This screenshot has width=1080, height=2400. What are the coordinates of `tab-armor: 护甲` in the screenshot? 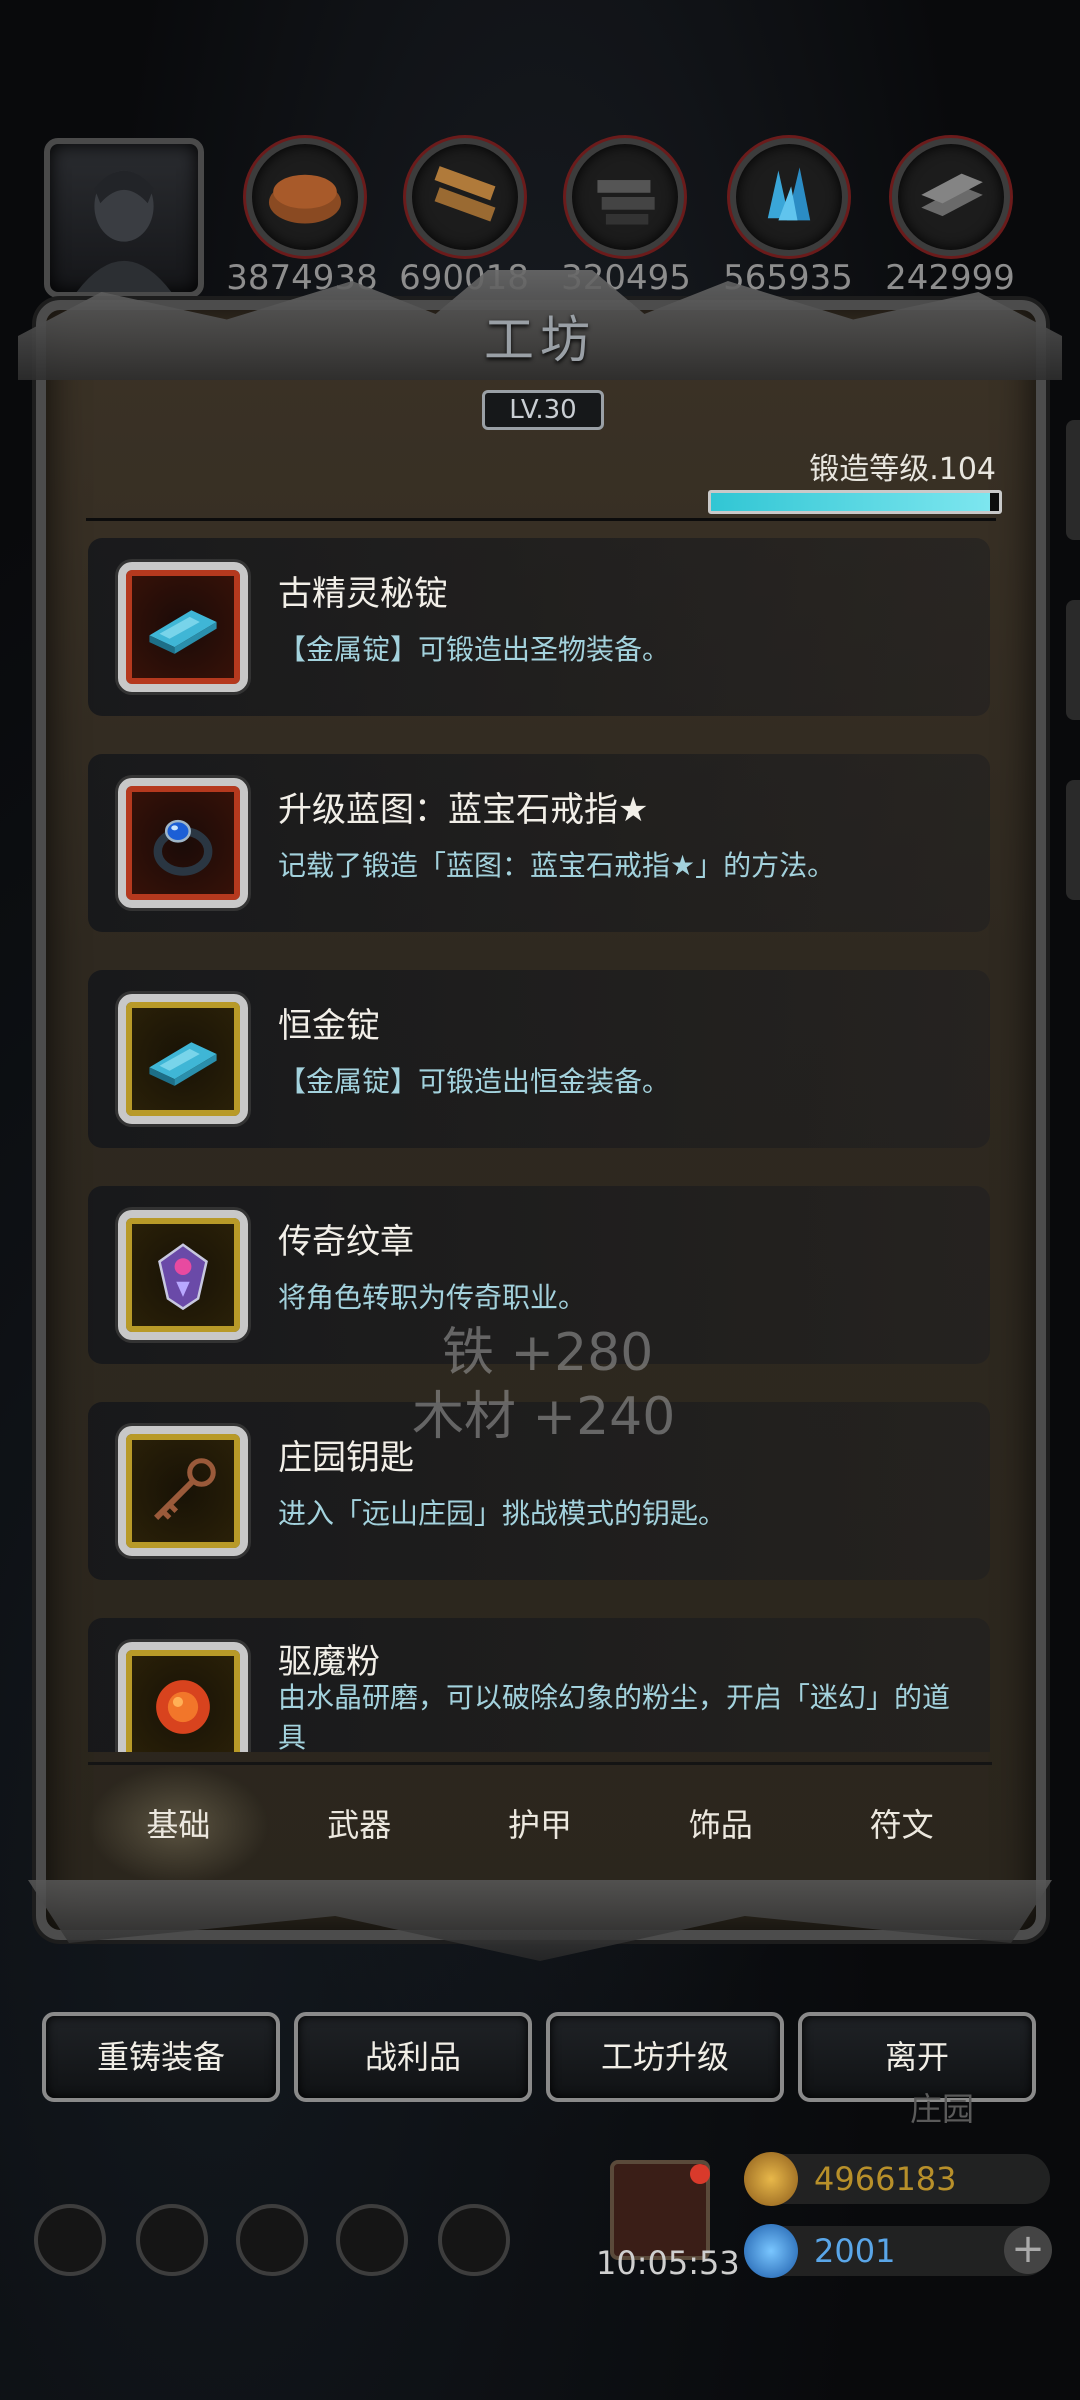 It's located at (540, 1825).